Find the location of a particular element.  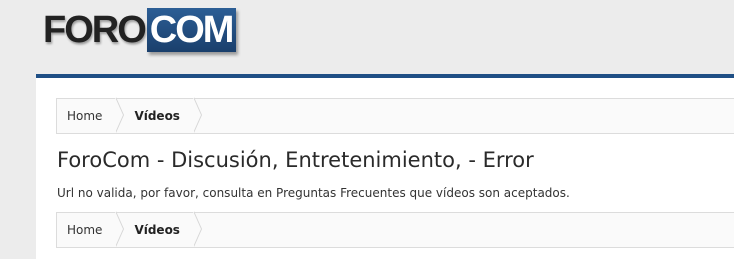

breadcrumb-bottom: Home Vídeos is located at coordinates (395, 229).